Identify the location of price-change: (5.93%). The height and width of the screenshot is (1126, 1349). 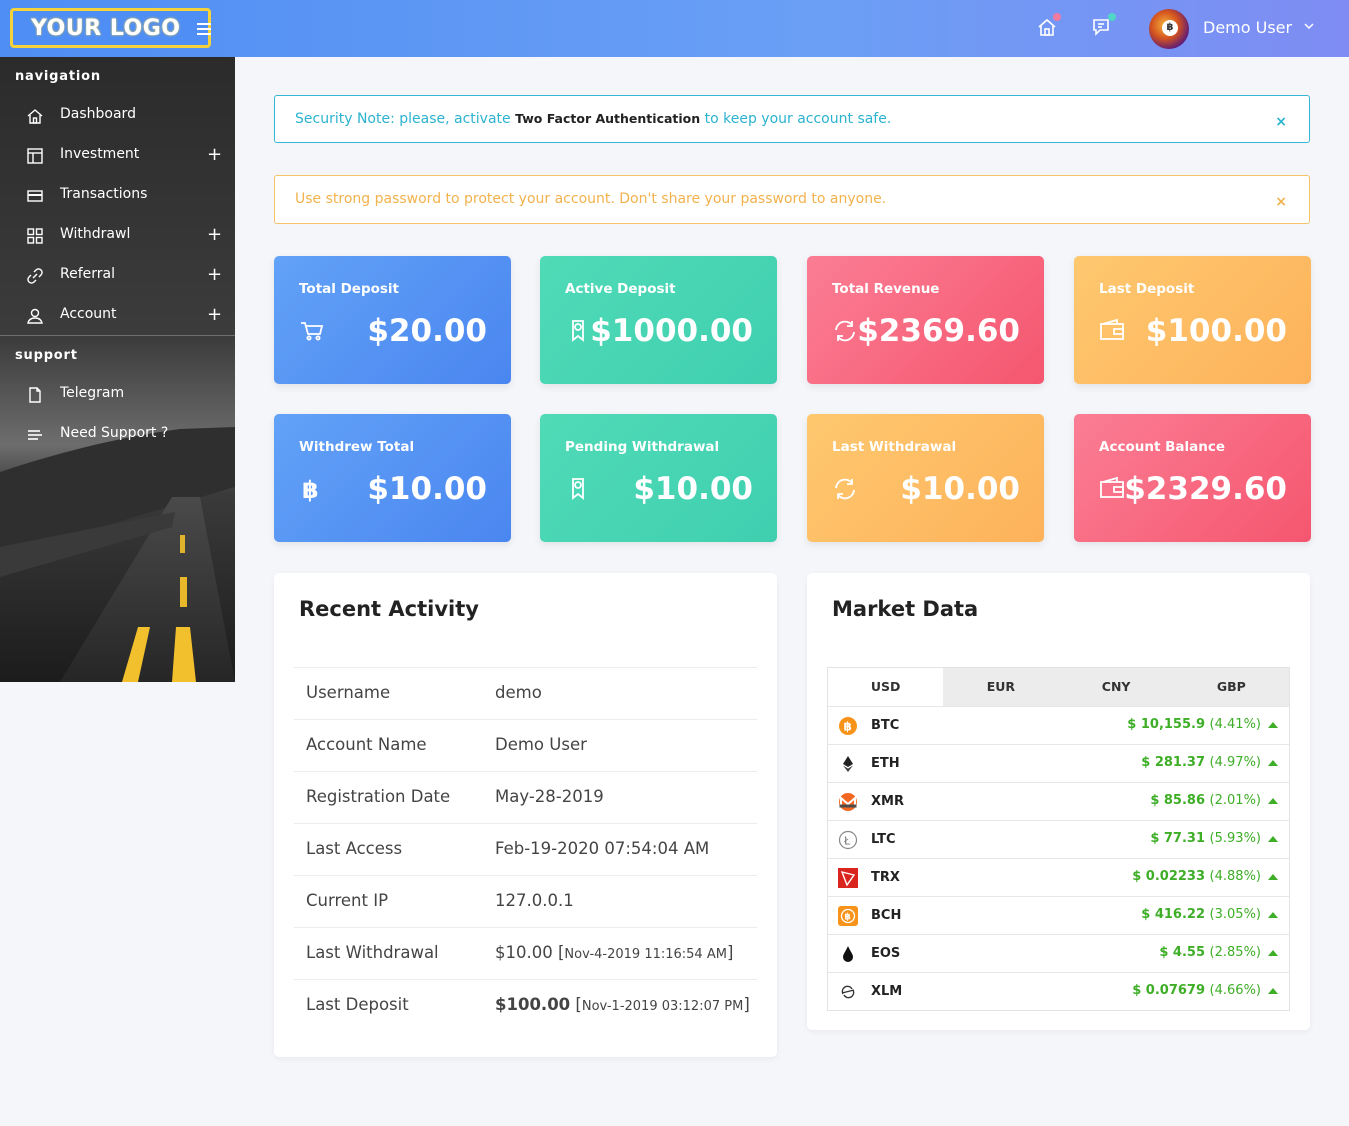
(1235, 838).